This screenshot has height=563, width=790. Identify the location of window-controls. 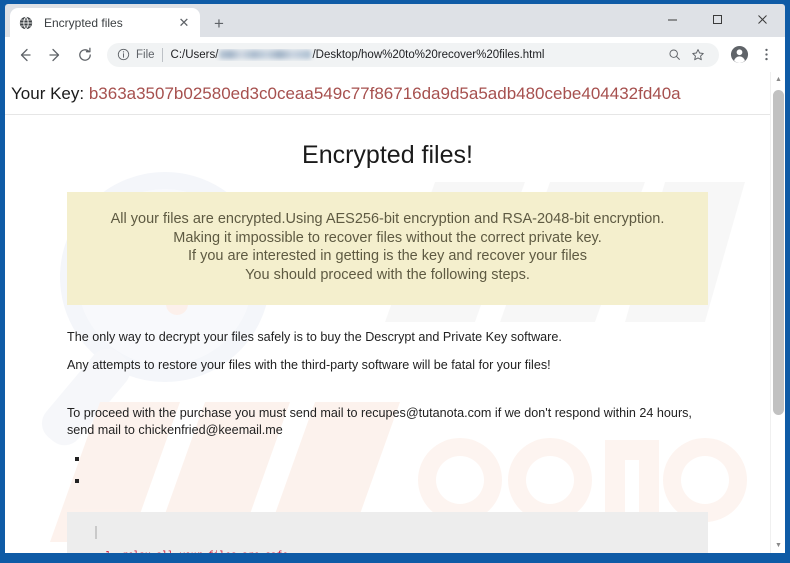
(717, 20).